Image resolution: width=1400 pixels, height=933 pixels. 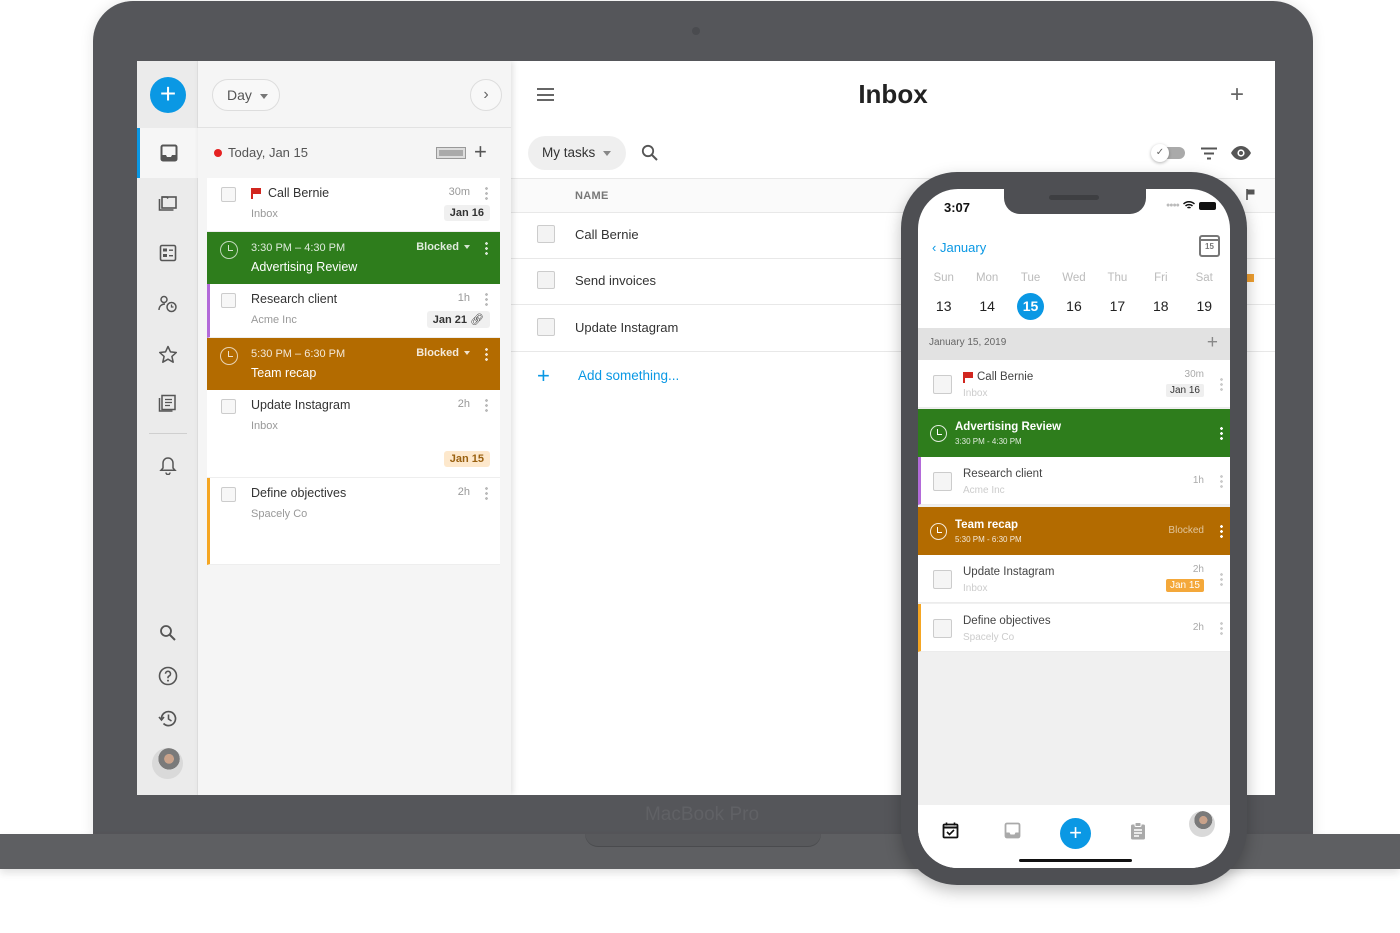 I want to click on task-filter-dropdown: My tasks, so click(x=577, y=153).